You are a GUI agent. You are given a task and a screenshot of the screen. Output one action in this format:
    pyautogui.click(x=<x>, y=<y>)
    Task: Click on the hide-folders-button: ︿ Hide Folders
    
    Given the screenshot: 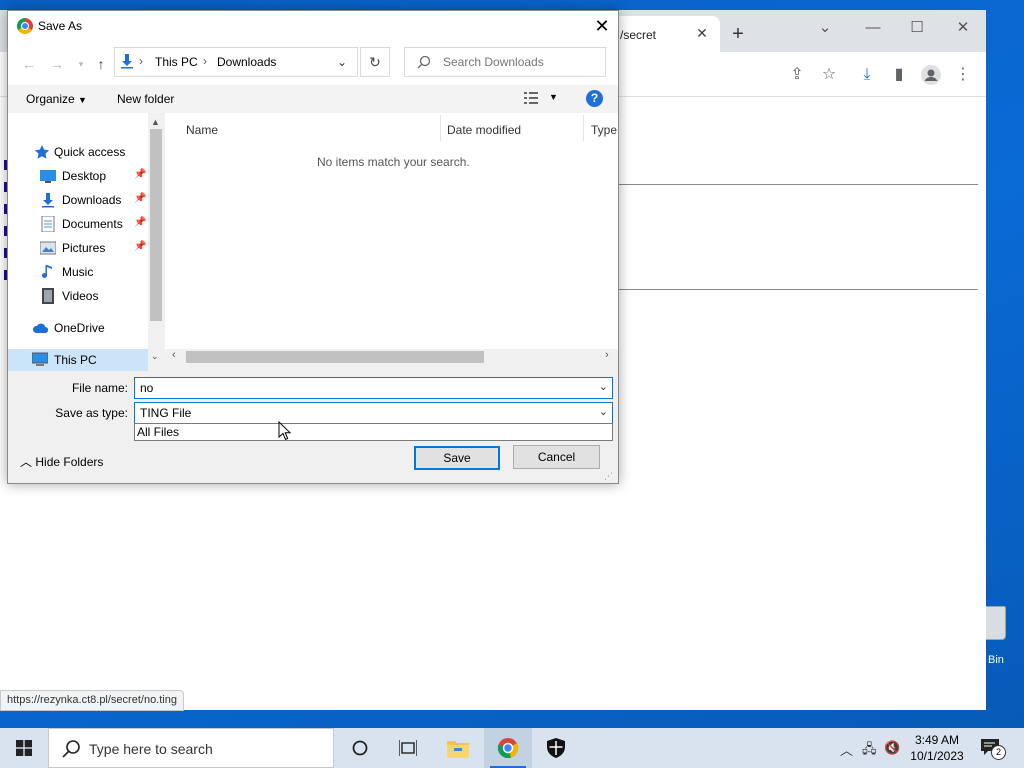 What is the action you would take?
    pyautogui.click(x=61, y=461)
    